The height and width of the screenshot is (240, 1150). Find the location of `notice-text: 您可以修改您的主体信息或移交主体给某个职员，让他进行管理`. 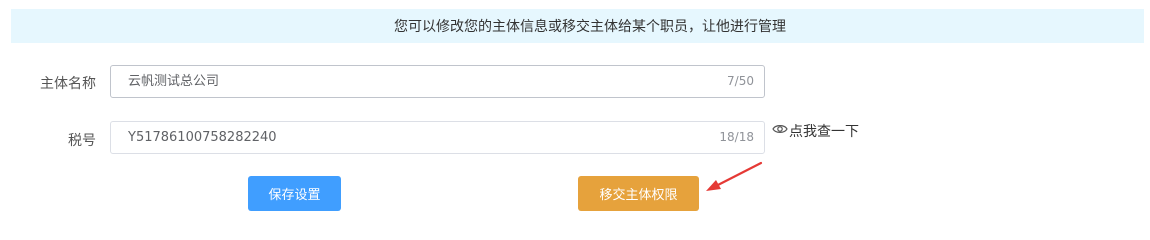

notice-text: 您可以修改您的主体信息或移交主体给某个职员，让他进行管理 is located at coordinates (590, 27).